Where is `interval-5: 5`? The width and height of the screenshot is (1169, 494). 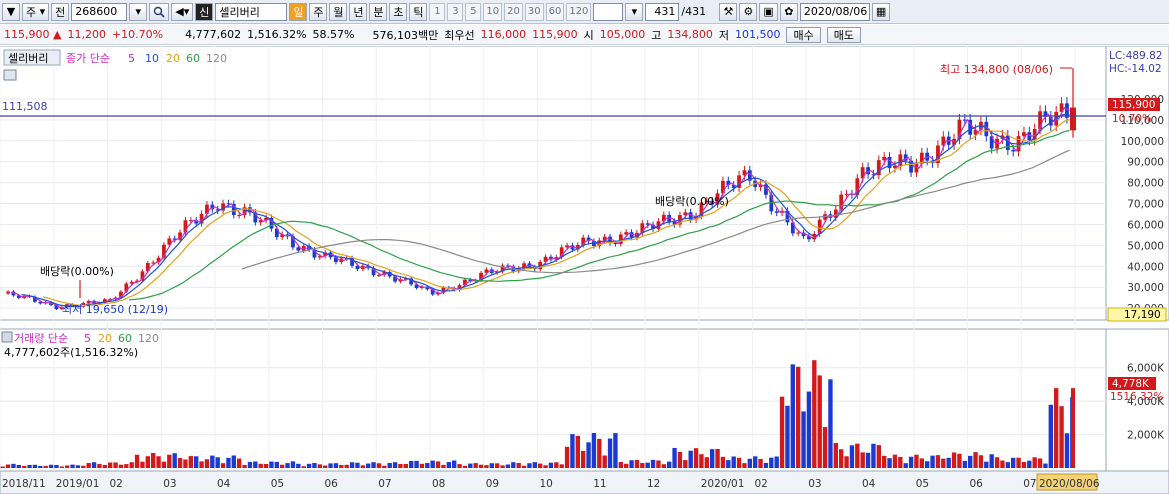
interval-5: 5 is located at coordinates (473, 11).